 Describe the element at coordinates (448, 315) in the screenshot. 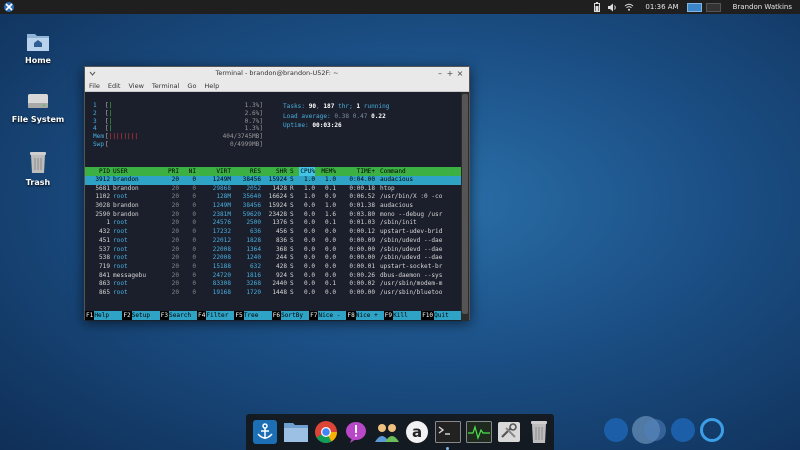

I see `fkey-label: Quit` at that location.